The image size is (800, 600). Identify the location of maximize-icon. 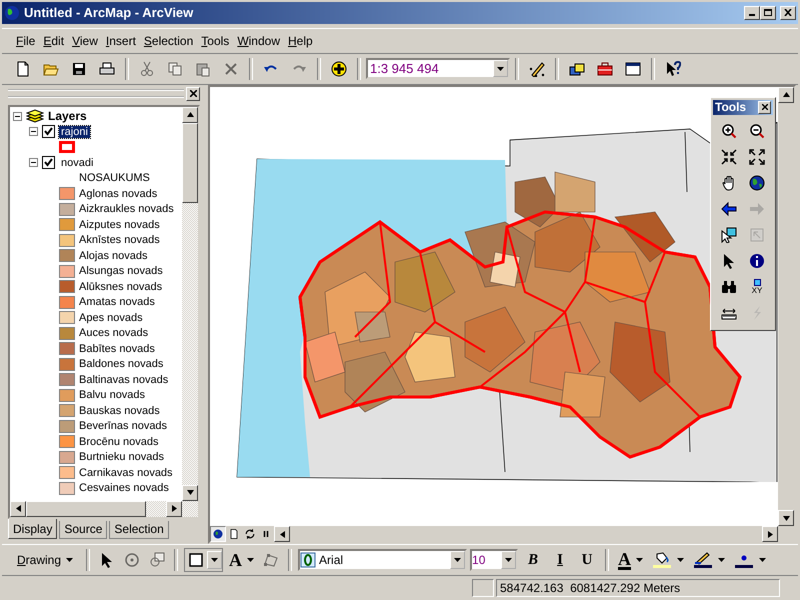
(768, 12).